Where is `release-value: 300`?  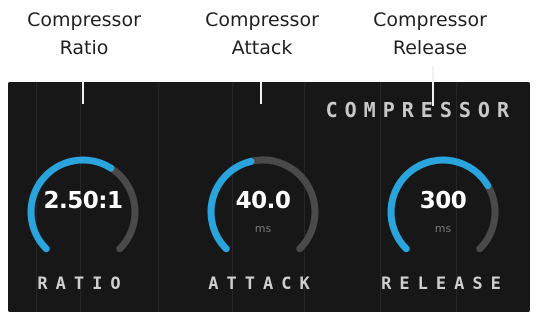
release-value: 300 is located at coordinates (443, 201).